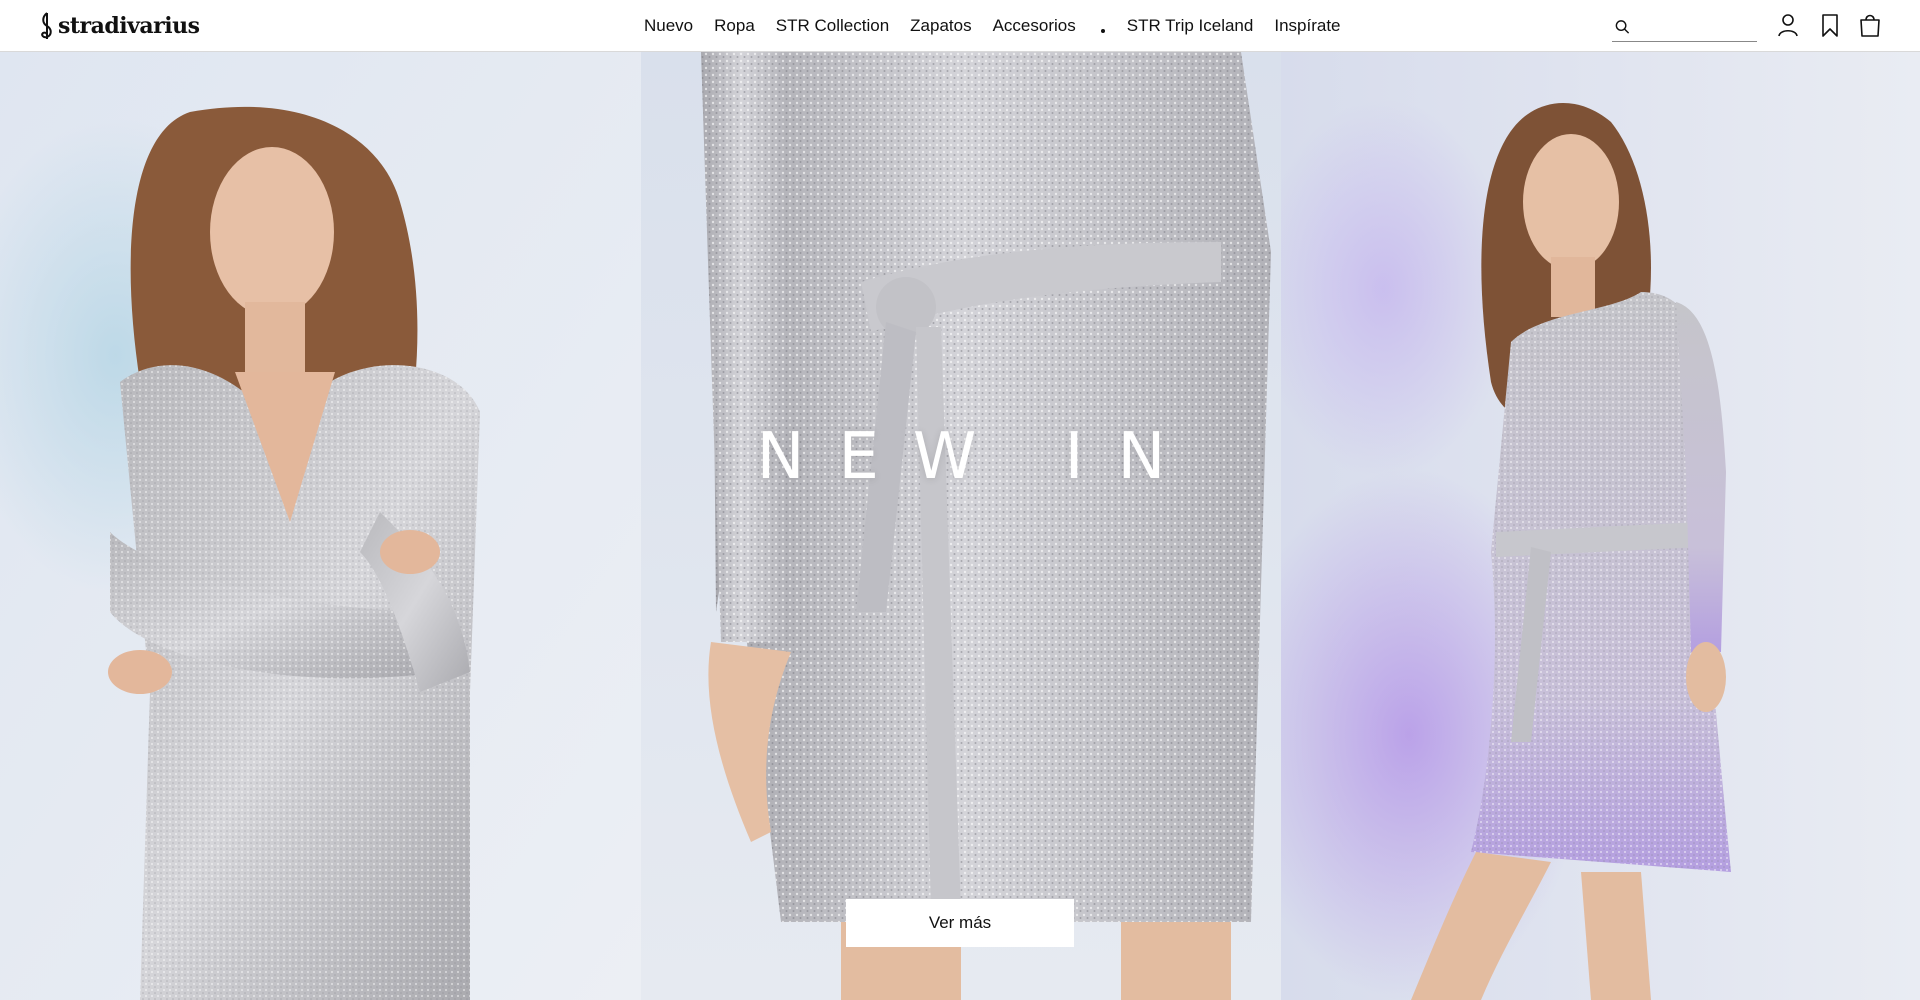  I want to click on nav-item-ropa: Ropa, so click(734, 26).